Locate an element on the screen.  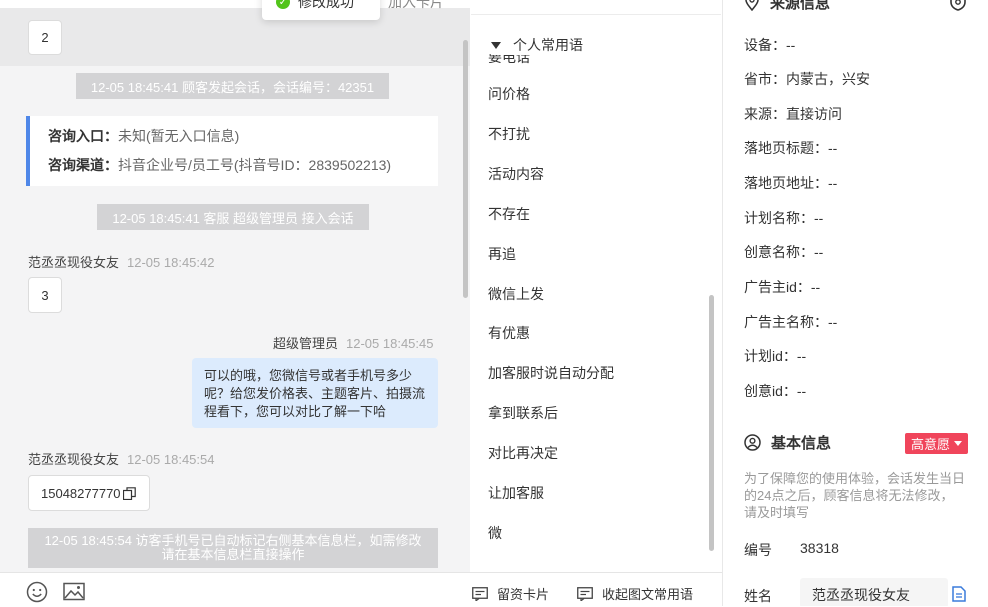
chat-scrollbar is located at coordinates (465, 169).